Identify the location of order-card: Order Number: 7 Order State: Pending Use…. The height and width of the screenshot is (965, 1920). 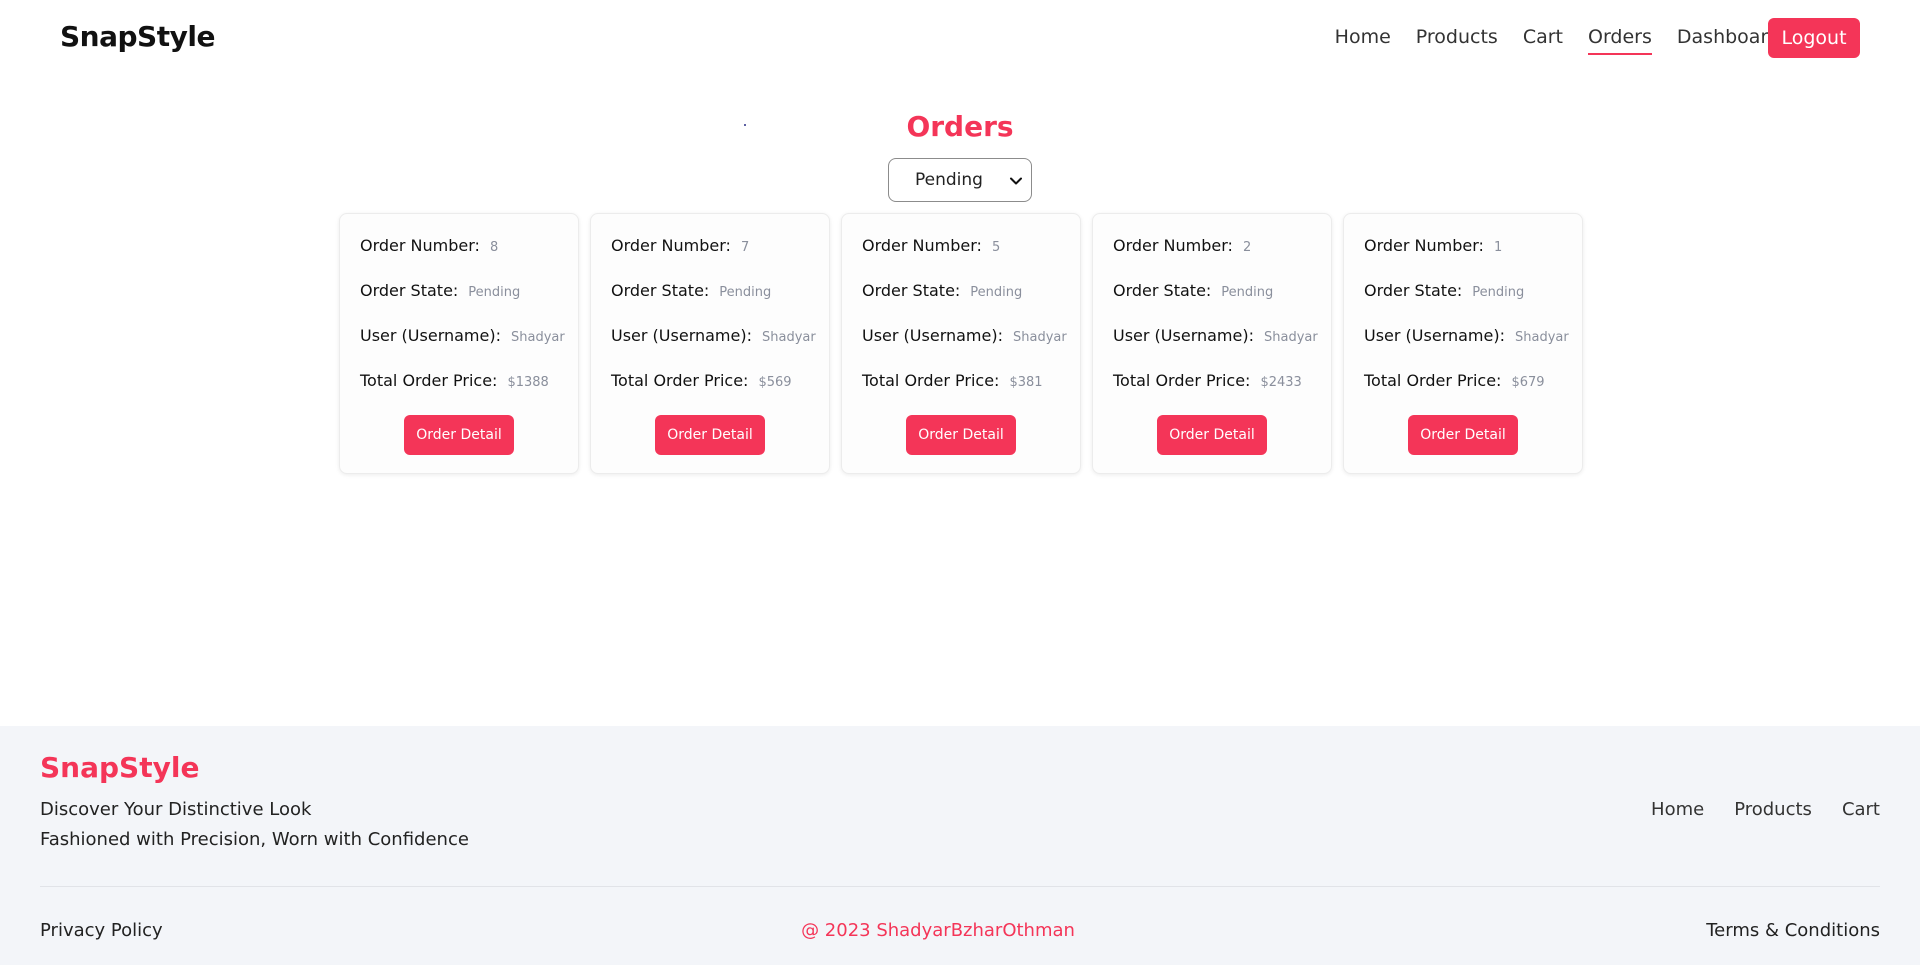
(710, 343).